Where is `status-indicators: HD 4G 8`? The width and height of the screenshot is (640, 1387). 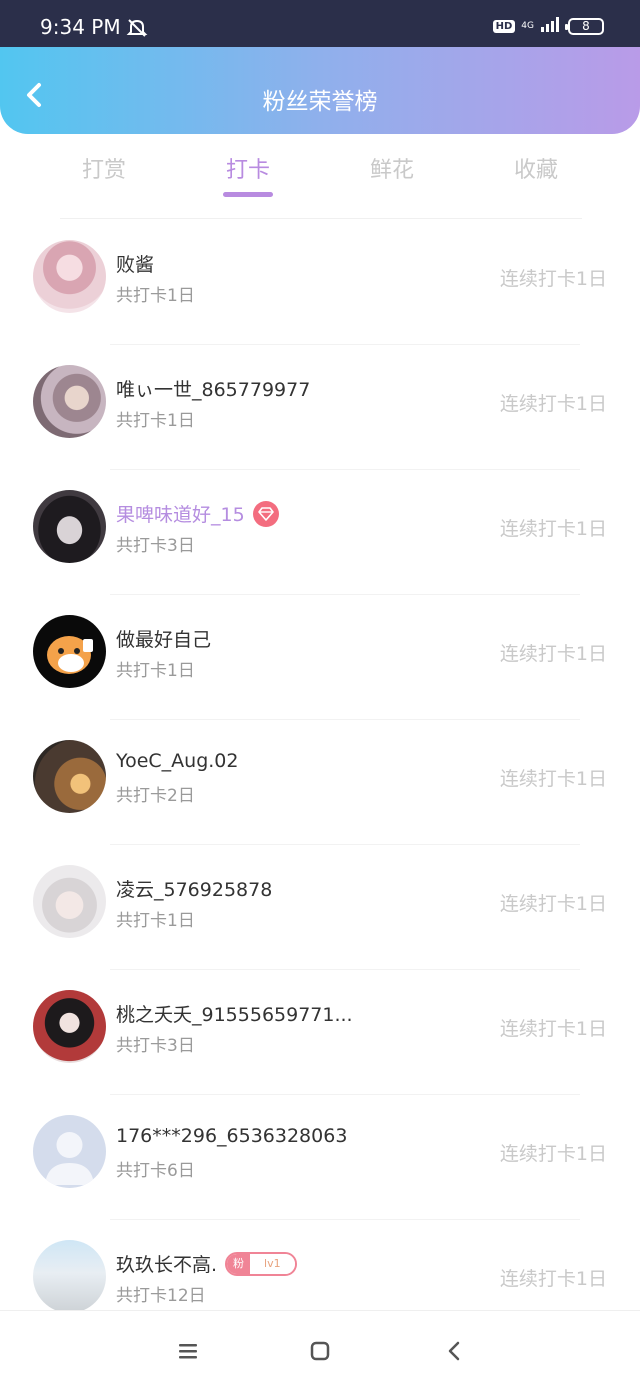 status-indicators: HD 4G 8 is located at coordinates (548, 26).